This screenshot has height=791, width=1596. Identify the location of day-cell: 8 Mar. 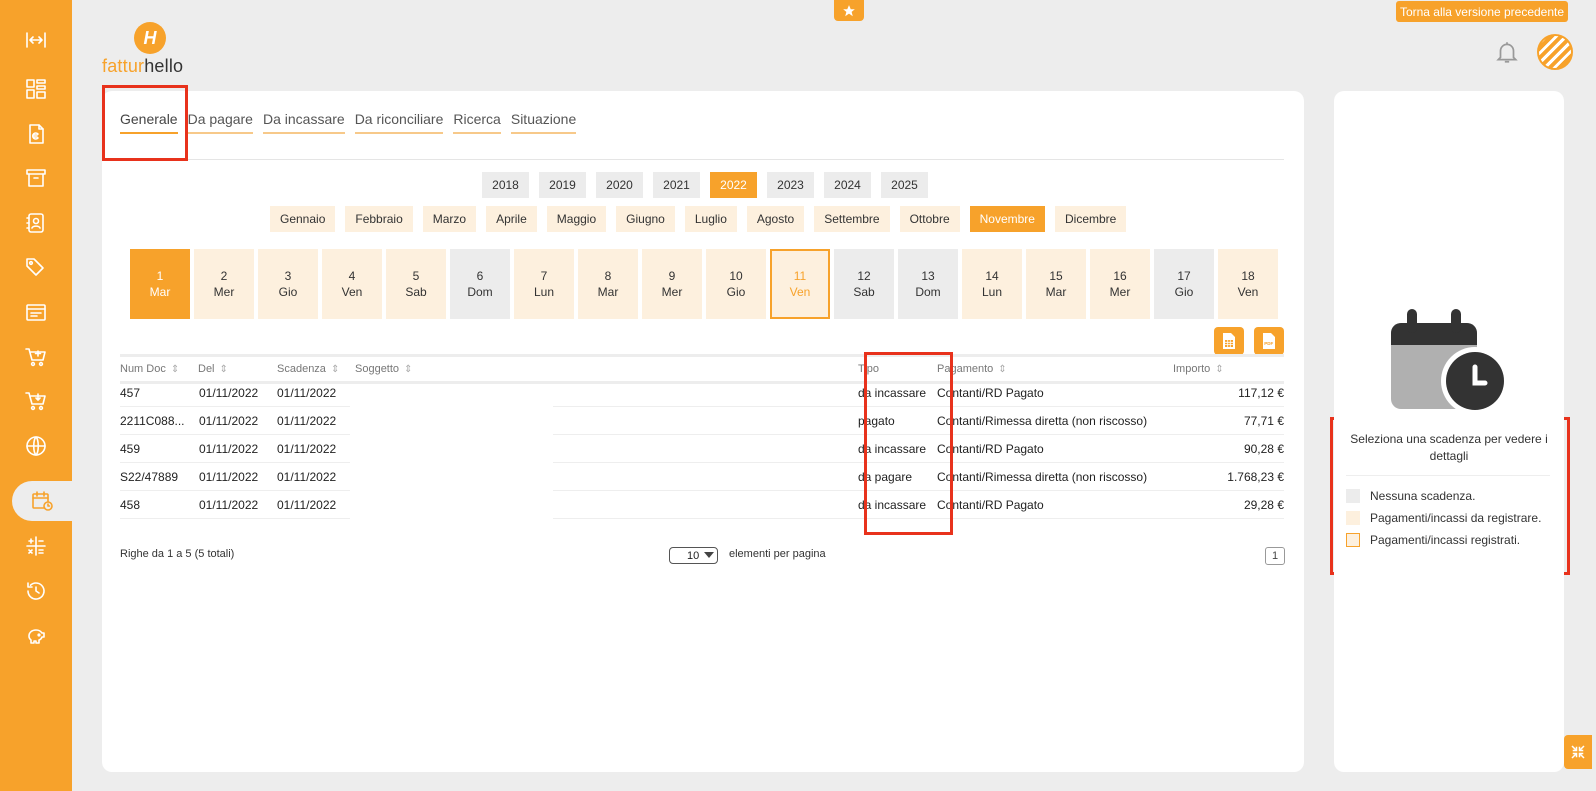
(608, 284).